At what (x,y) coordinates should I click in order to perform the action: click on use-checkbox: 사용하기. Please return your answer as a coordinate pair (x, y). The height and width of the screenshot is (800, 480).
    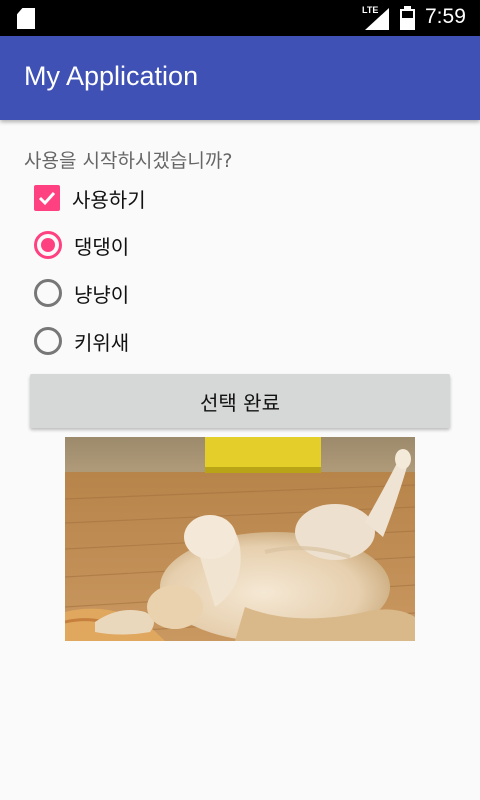
    Looking at the image, I should click on (90, 198).